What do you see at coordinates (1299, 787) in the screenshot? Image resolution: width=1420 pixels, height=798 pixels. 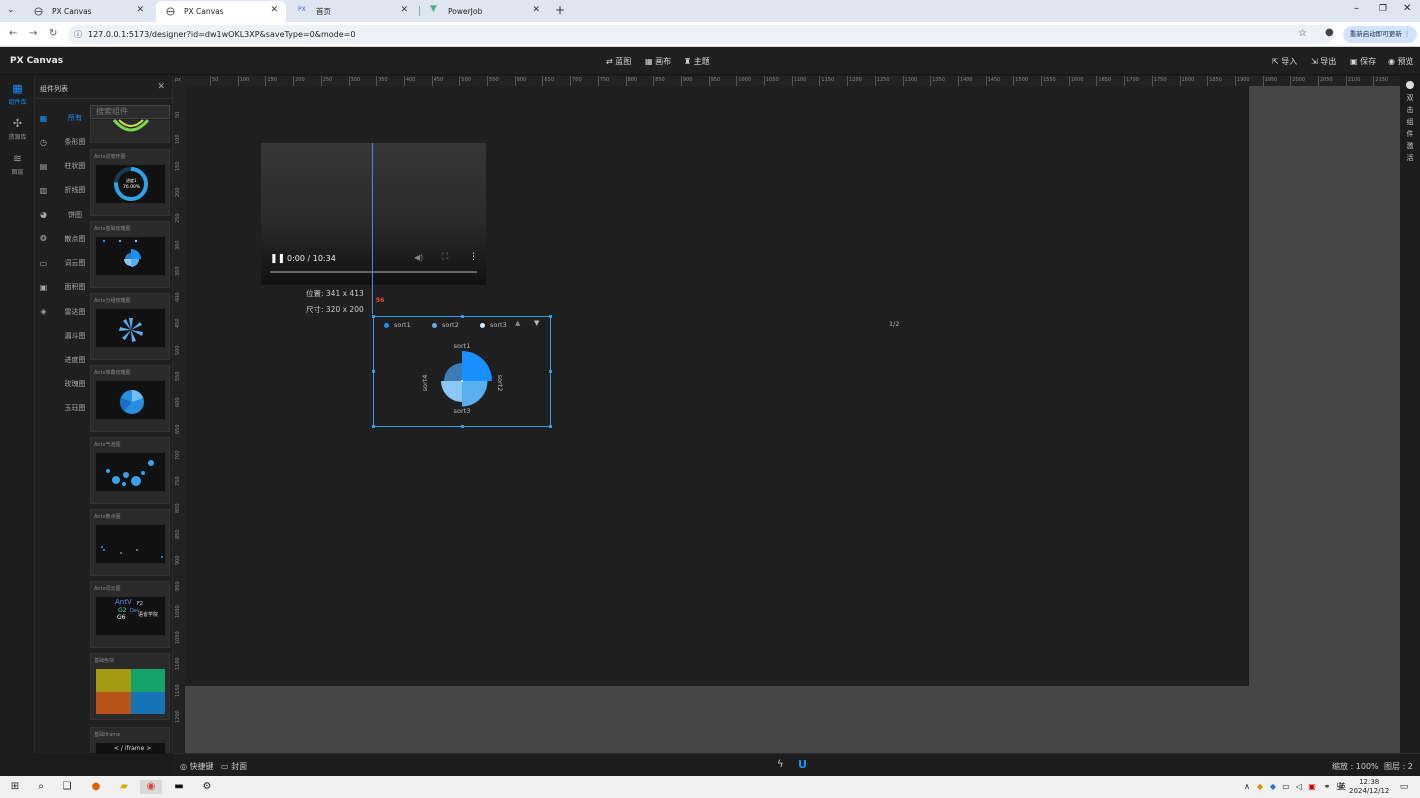 I see `tray-speaker-icon: ◁` at bounding box center [1299, 787].